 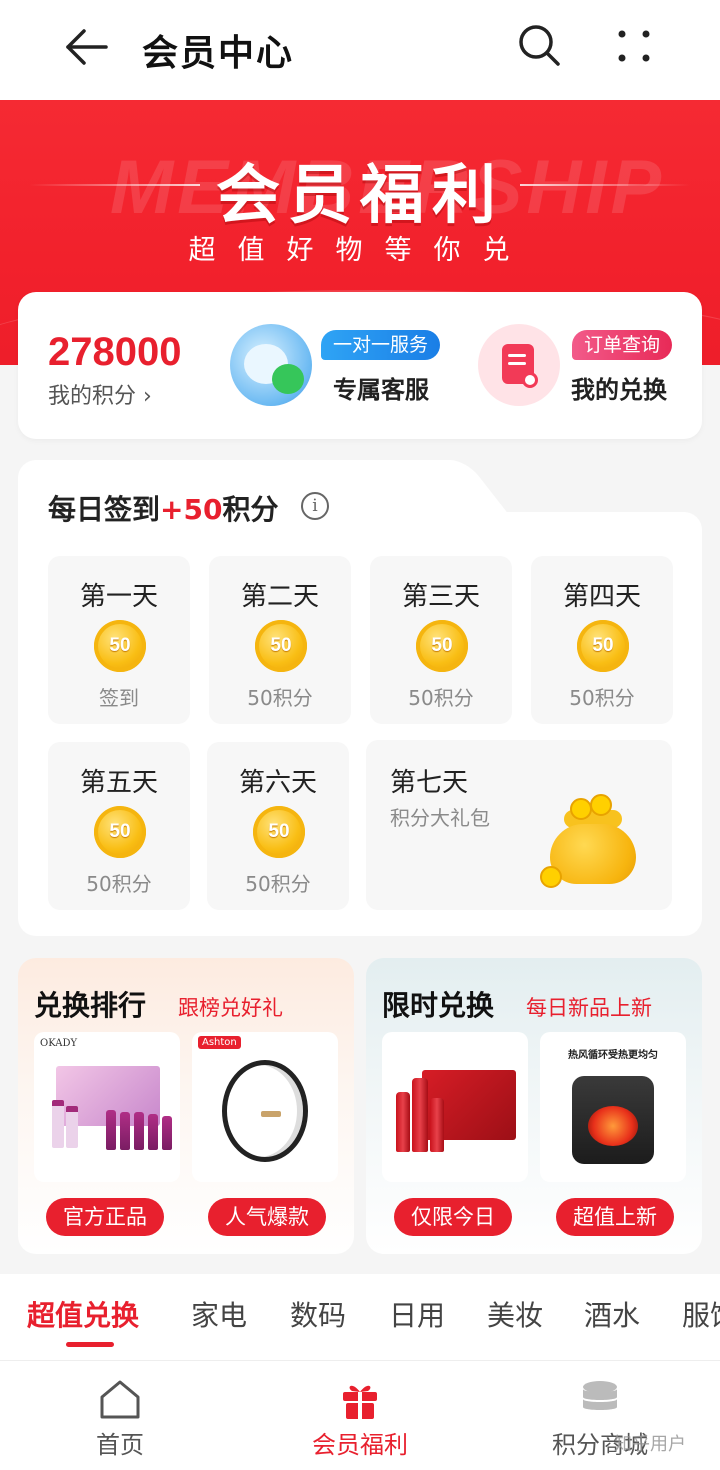 What do you see at coordinates (277, 783) in the screenshot?
I see `day-name: 第六天` at bounding box center [277, 783].